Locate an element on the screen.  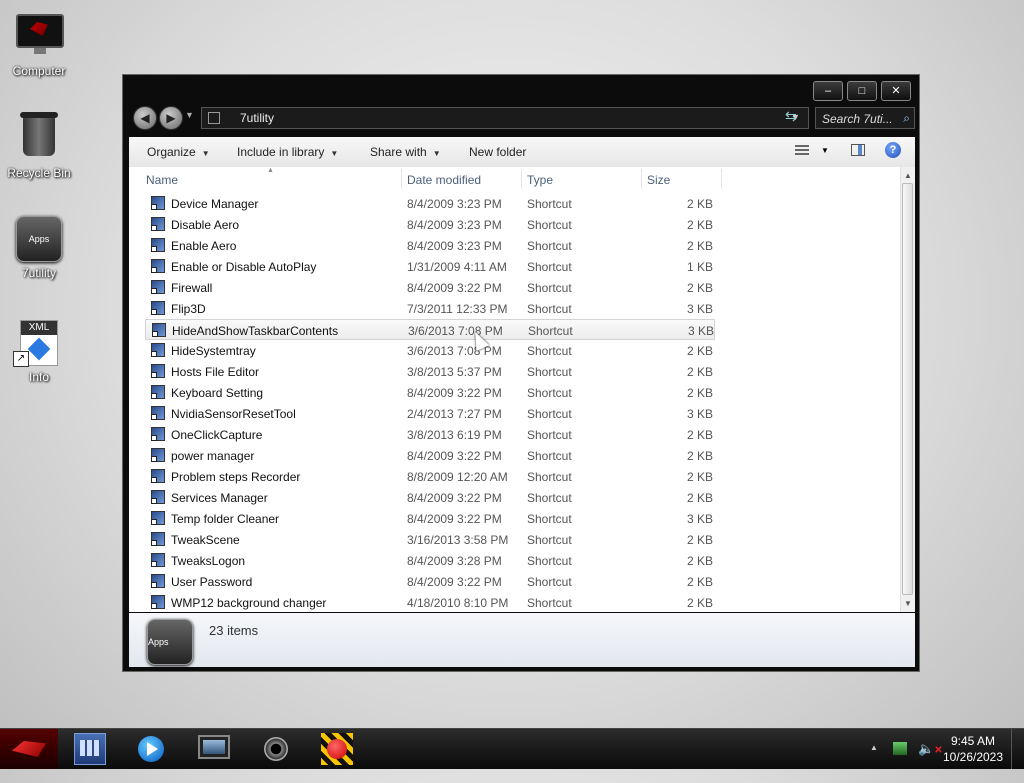
file-row: Firewall 8/4/2009 3:22 PM Shortcut 2 KB is located at coordinates (515, 287).